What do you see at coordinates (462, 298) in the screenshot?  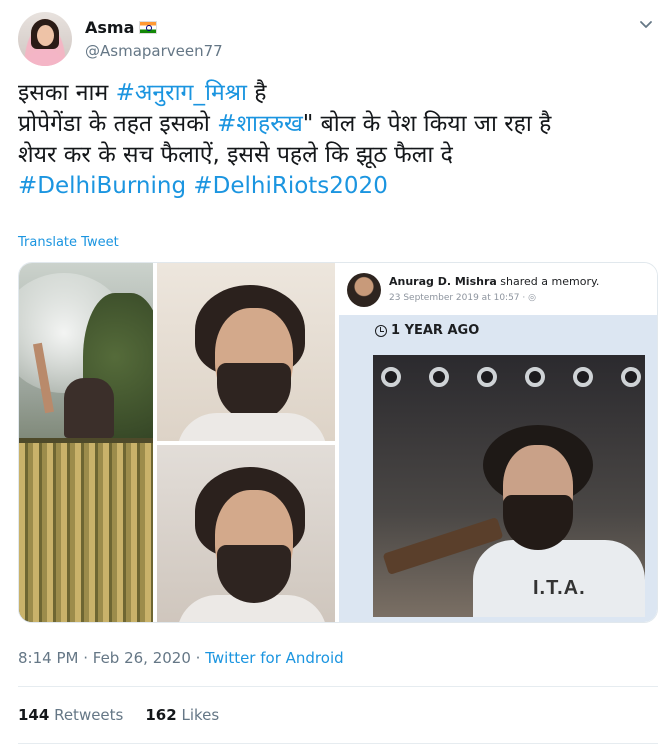 I see `memory-date: 23 September 2019 at 10:57 · ◎` at bounding box center [462, 298].